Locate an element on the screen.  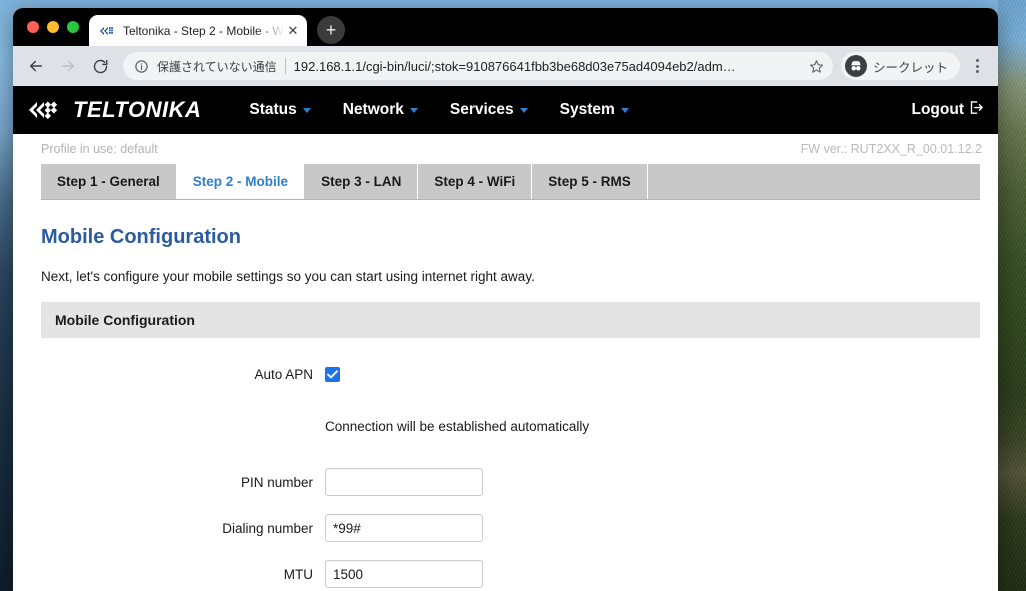
site-nav-links: Status Network Services System is located at coordinates (439, 110).